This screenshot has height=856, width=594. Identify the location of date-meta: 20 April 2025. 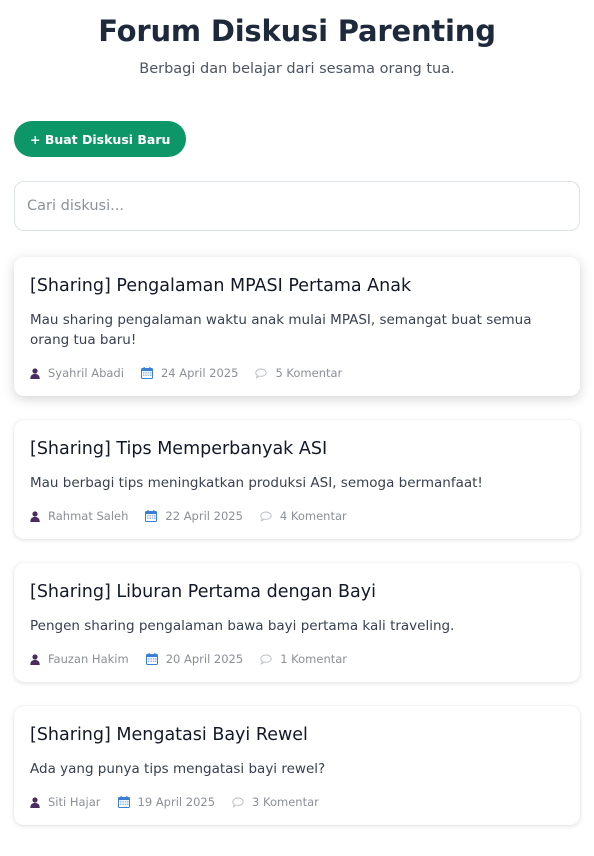
(194, 659).